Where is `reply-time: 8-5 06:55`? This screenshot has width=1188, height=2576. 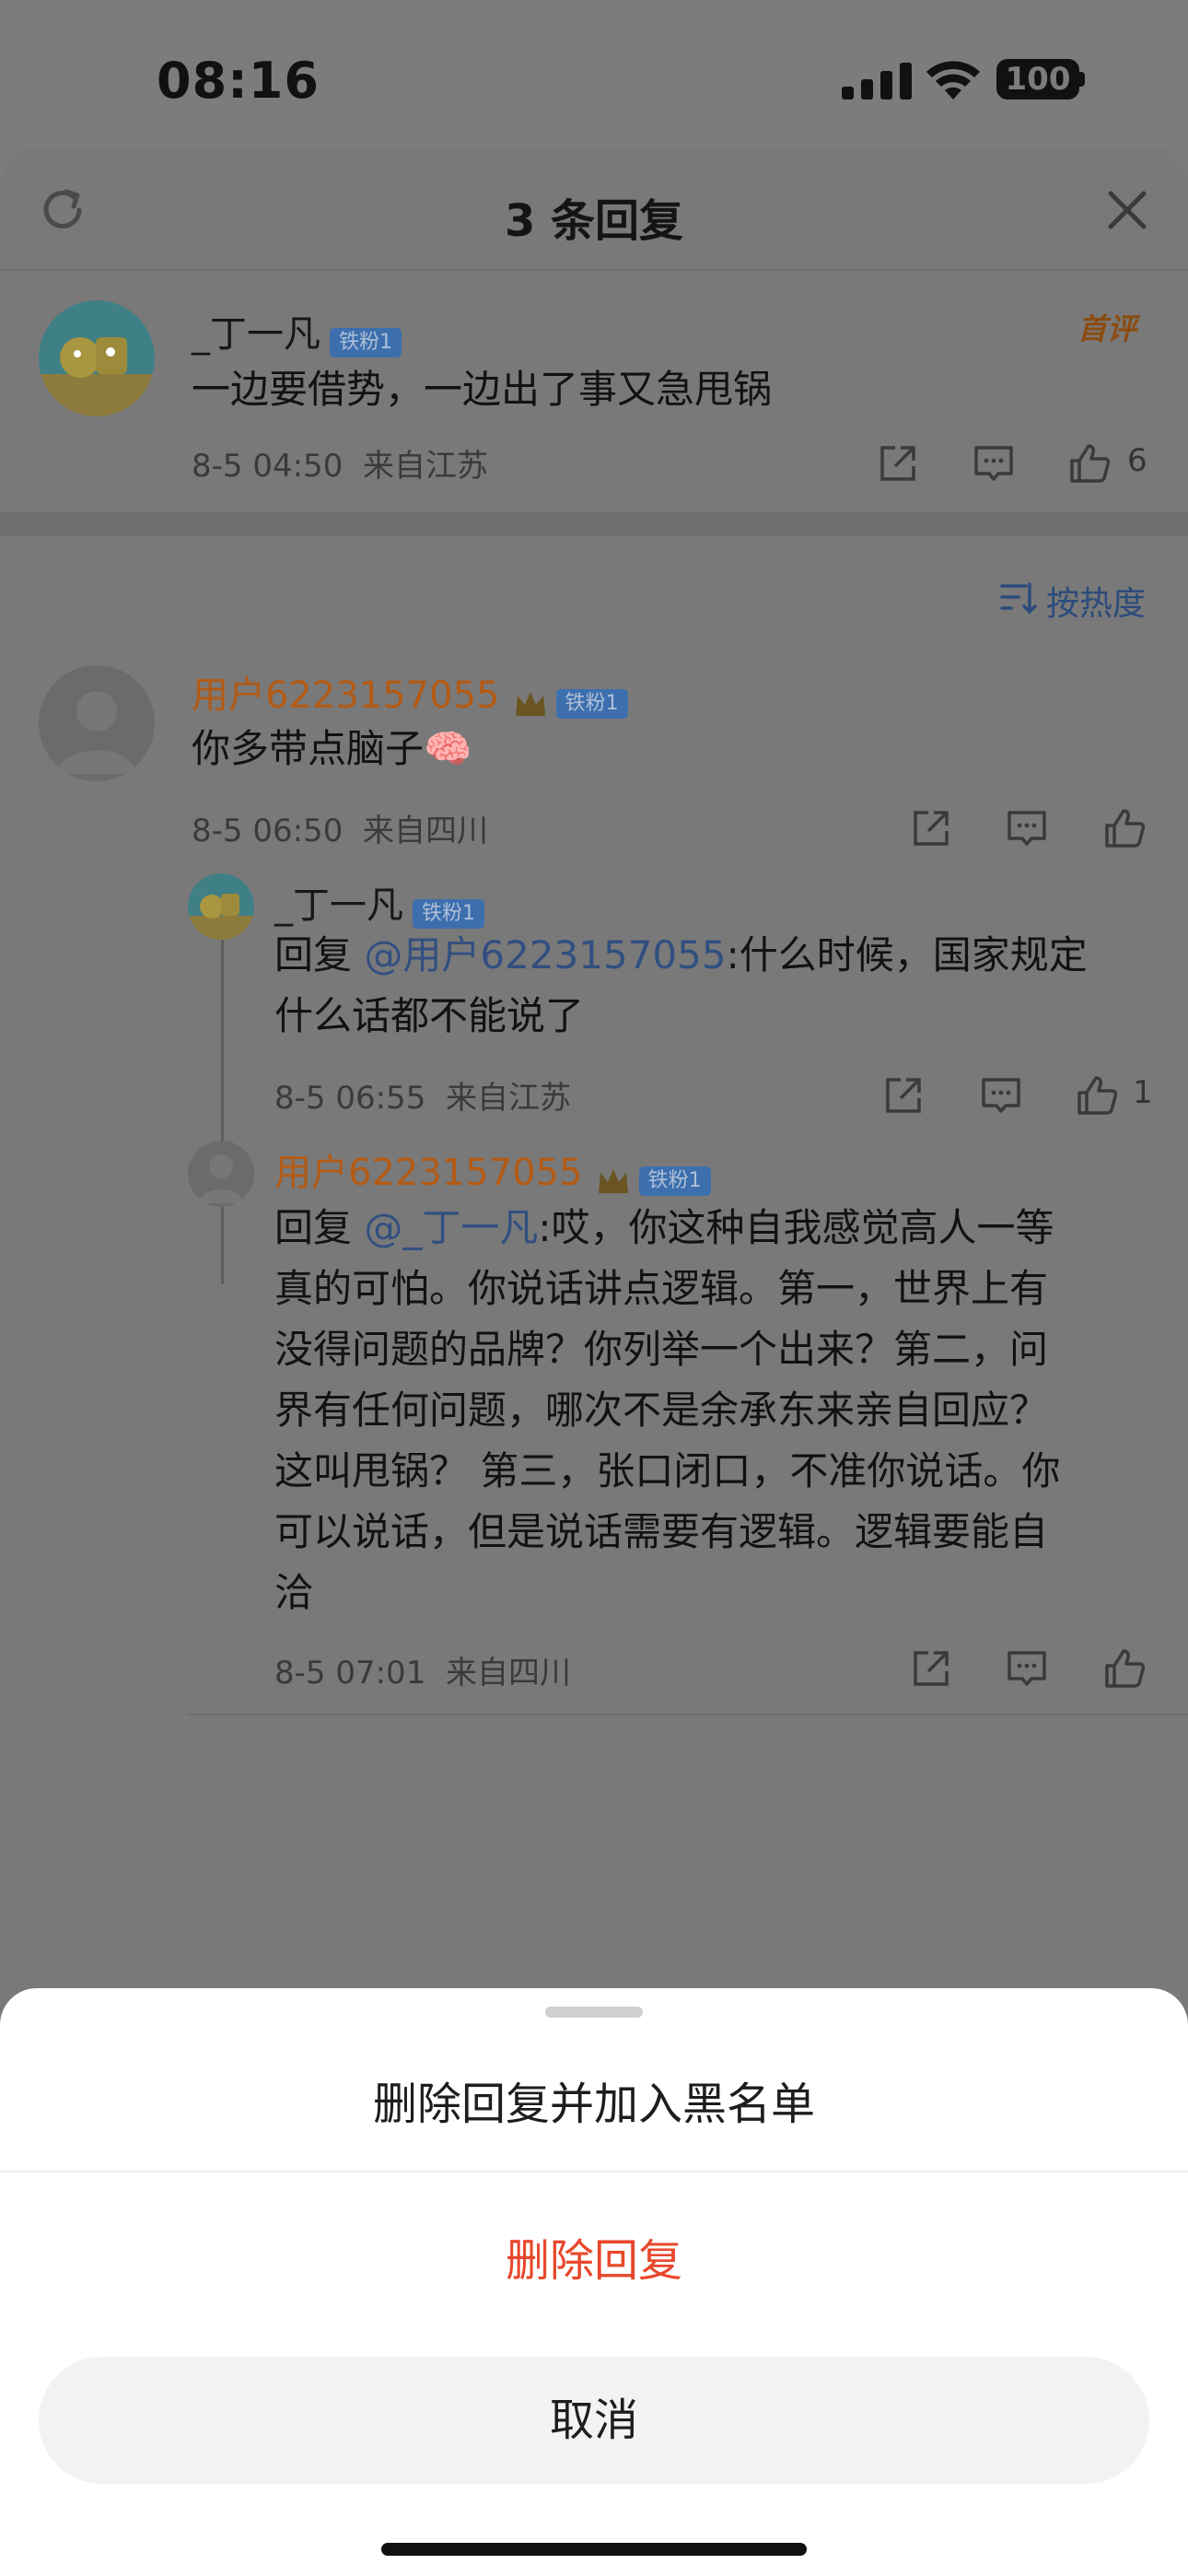
reply-time: 8-5 06:55 is located at coordinates (350, 1098).